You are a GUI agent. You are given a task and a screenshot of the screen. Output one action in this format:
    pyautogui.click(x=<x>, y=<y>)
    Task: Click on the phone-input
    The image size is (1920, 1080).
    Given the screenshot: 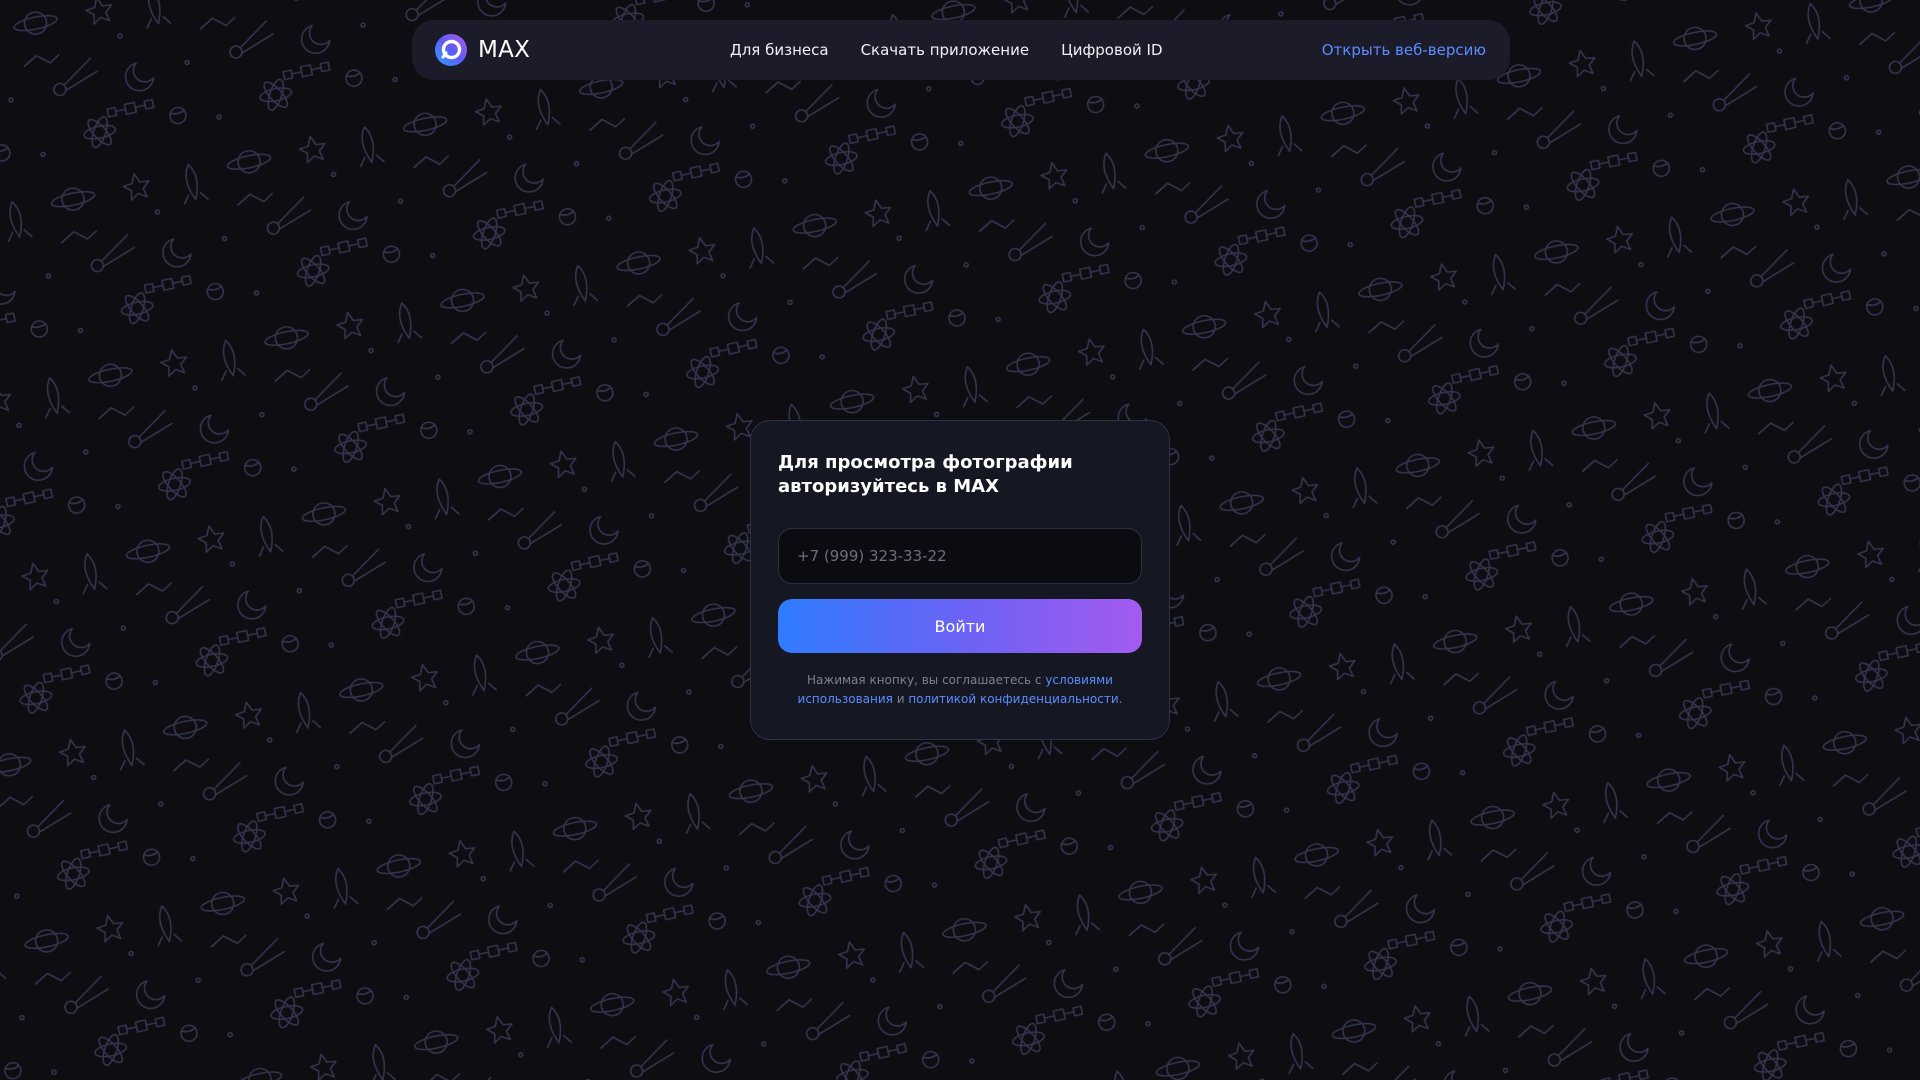 What is the action you would take?
    pyautogui.click(x=960, y=556)
    